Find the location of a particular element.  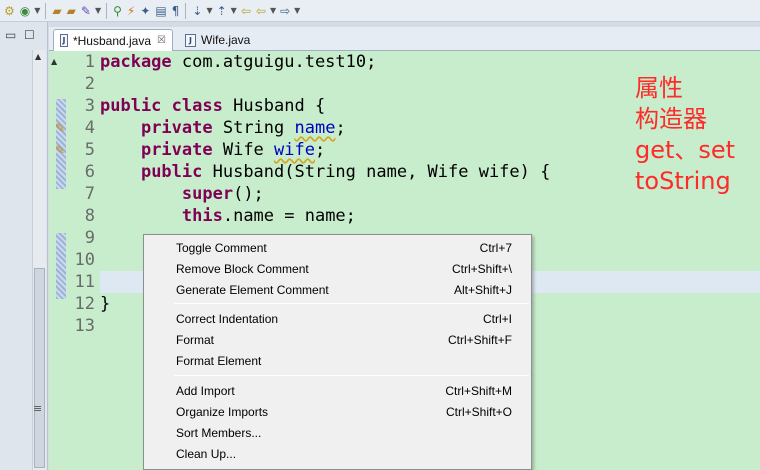

tab-wife-java: J Wife.java is located at coordinates (224, 40).